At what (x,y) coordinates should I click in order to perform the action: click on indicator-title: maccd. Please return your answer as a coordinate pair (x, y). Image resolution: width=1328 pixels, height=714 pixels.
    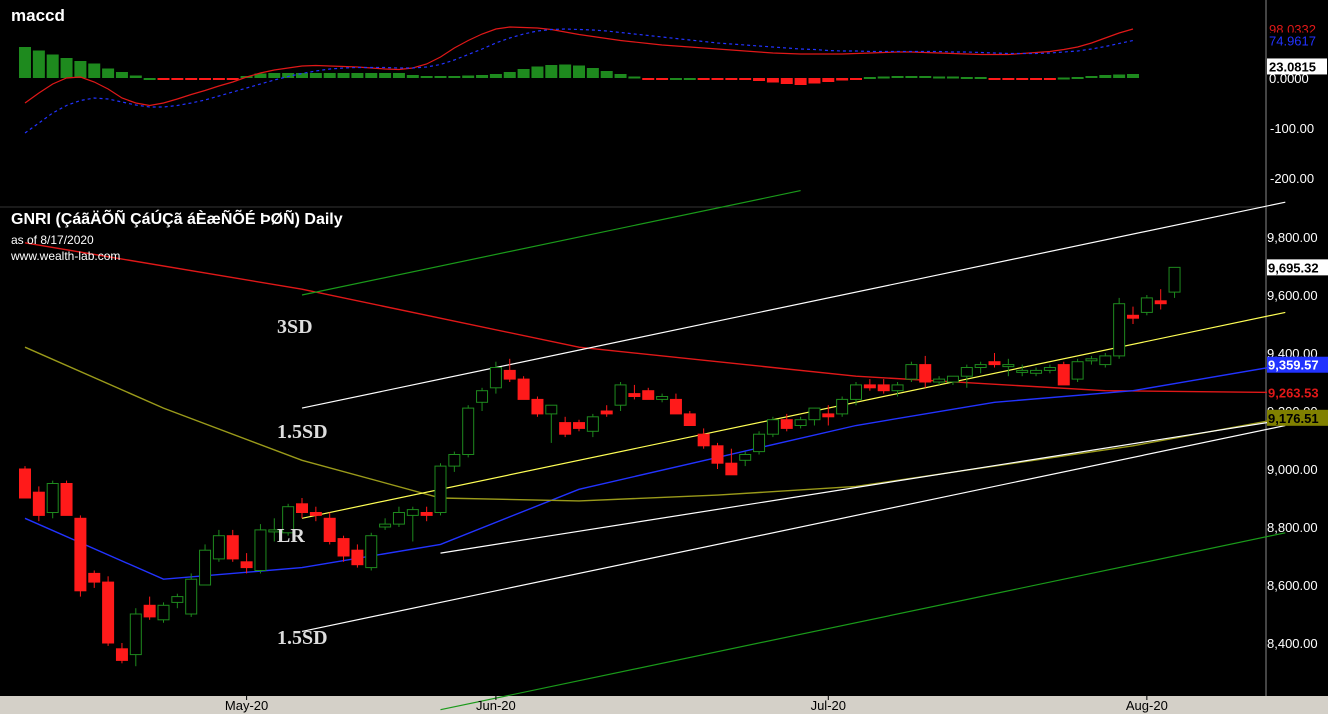
    Looking at the image, I should click on (38, 15).